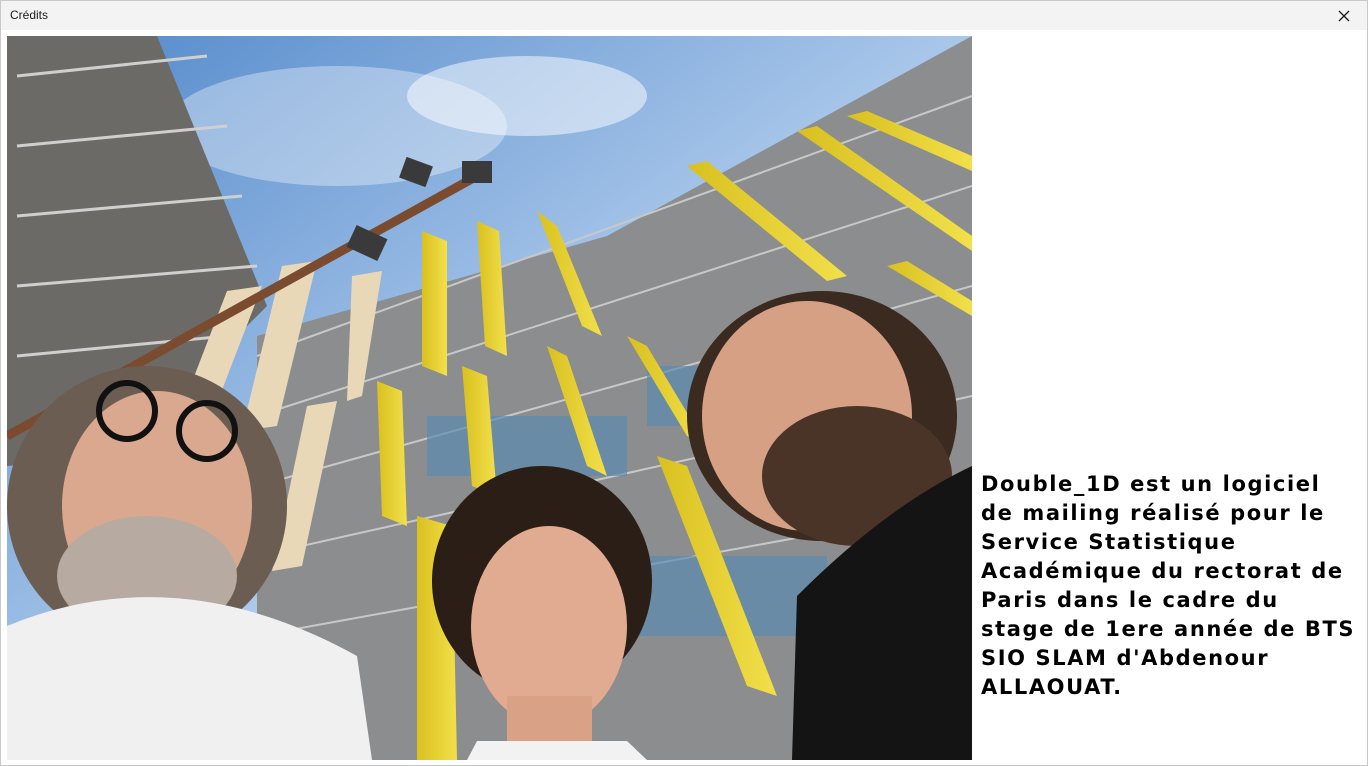 The width and height of the screenshot is (1368, 766). I want to click on close-icon, so click(1344, 15).